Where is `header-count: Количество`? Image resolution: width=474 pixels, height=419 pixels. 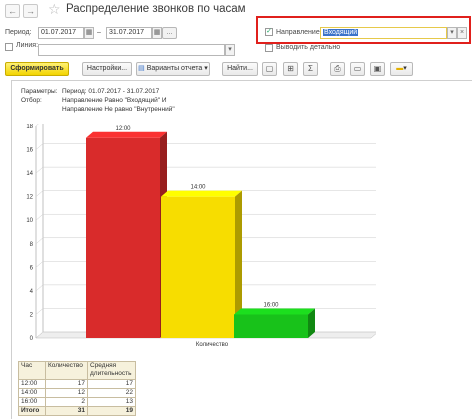 header-count: Количество is located at coordinates (66, 370).